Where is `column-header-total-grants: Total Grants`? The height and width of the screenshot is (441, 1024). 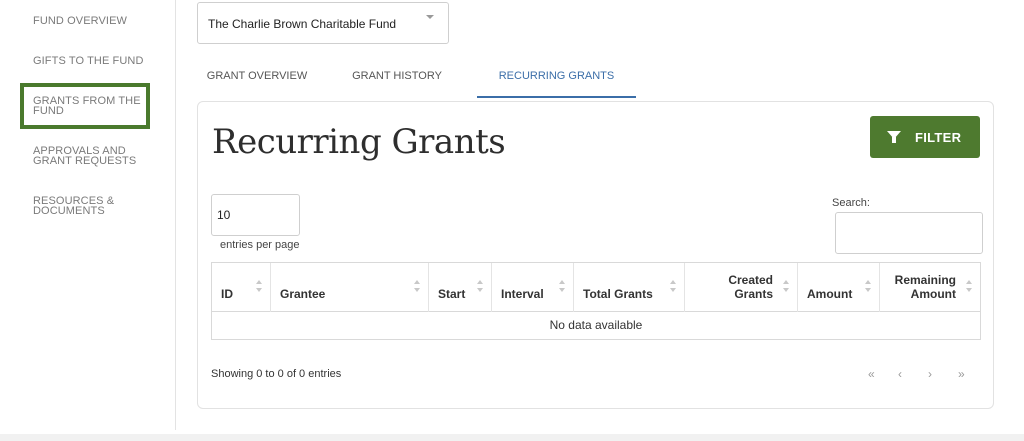
column-header-total-grants: Total Grants is located at coordinates (629, 287).